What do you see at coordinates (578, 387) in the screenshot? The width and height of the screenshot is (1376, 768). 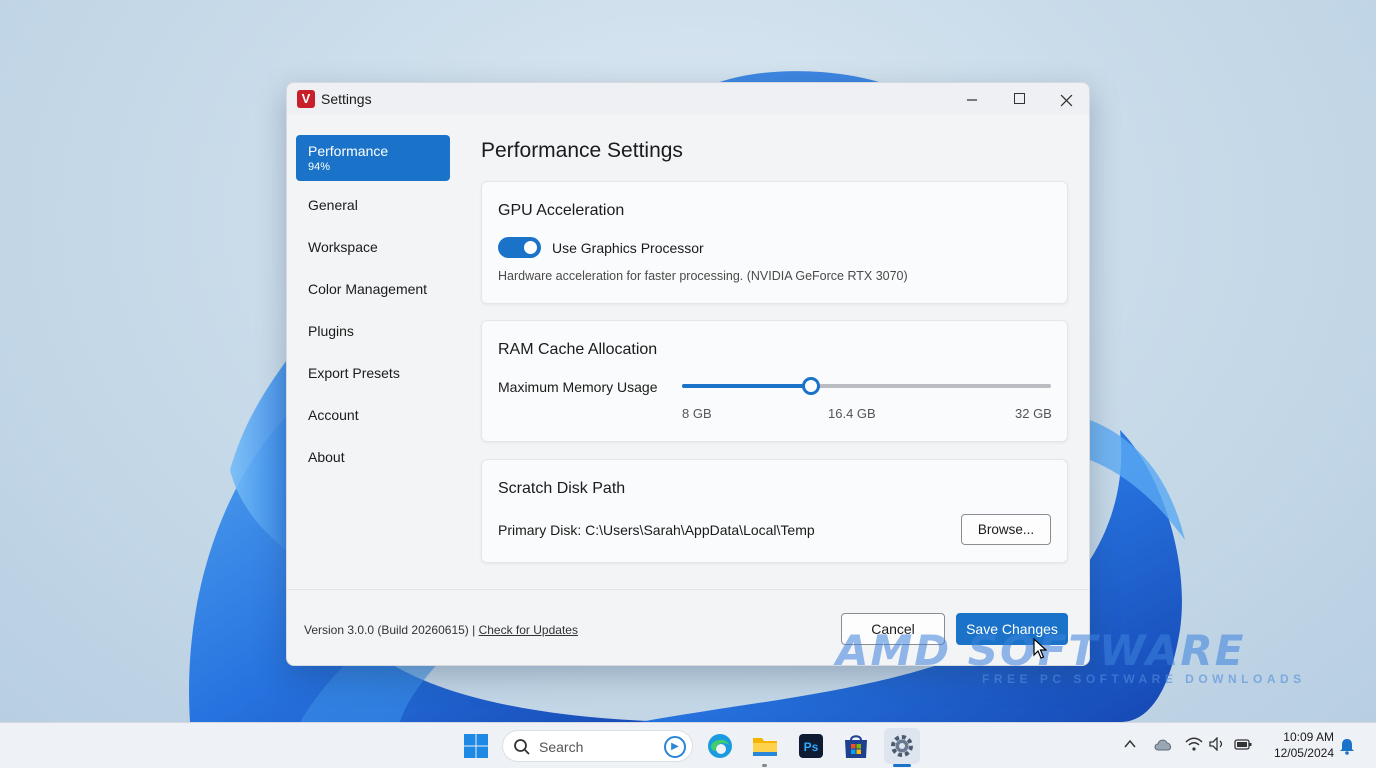 I see `memory-usage-label: Maximum Memory Usage` at bounding box center [578, 387].